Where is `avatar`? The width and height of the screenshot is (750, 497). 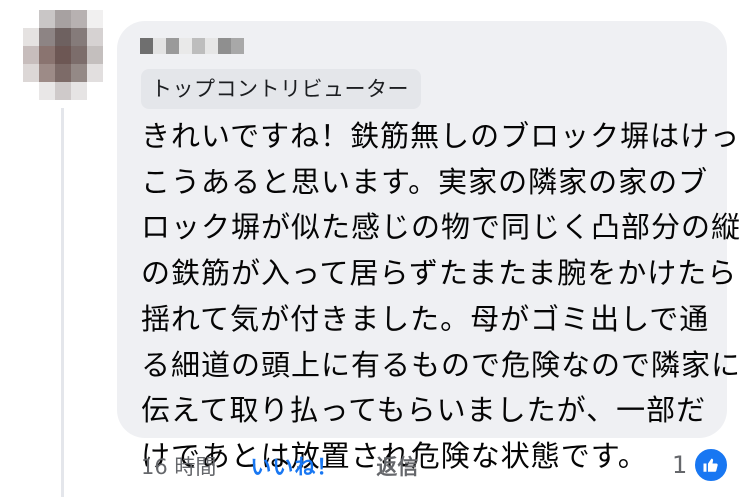
avatar is located at coordinates (63, 55).